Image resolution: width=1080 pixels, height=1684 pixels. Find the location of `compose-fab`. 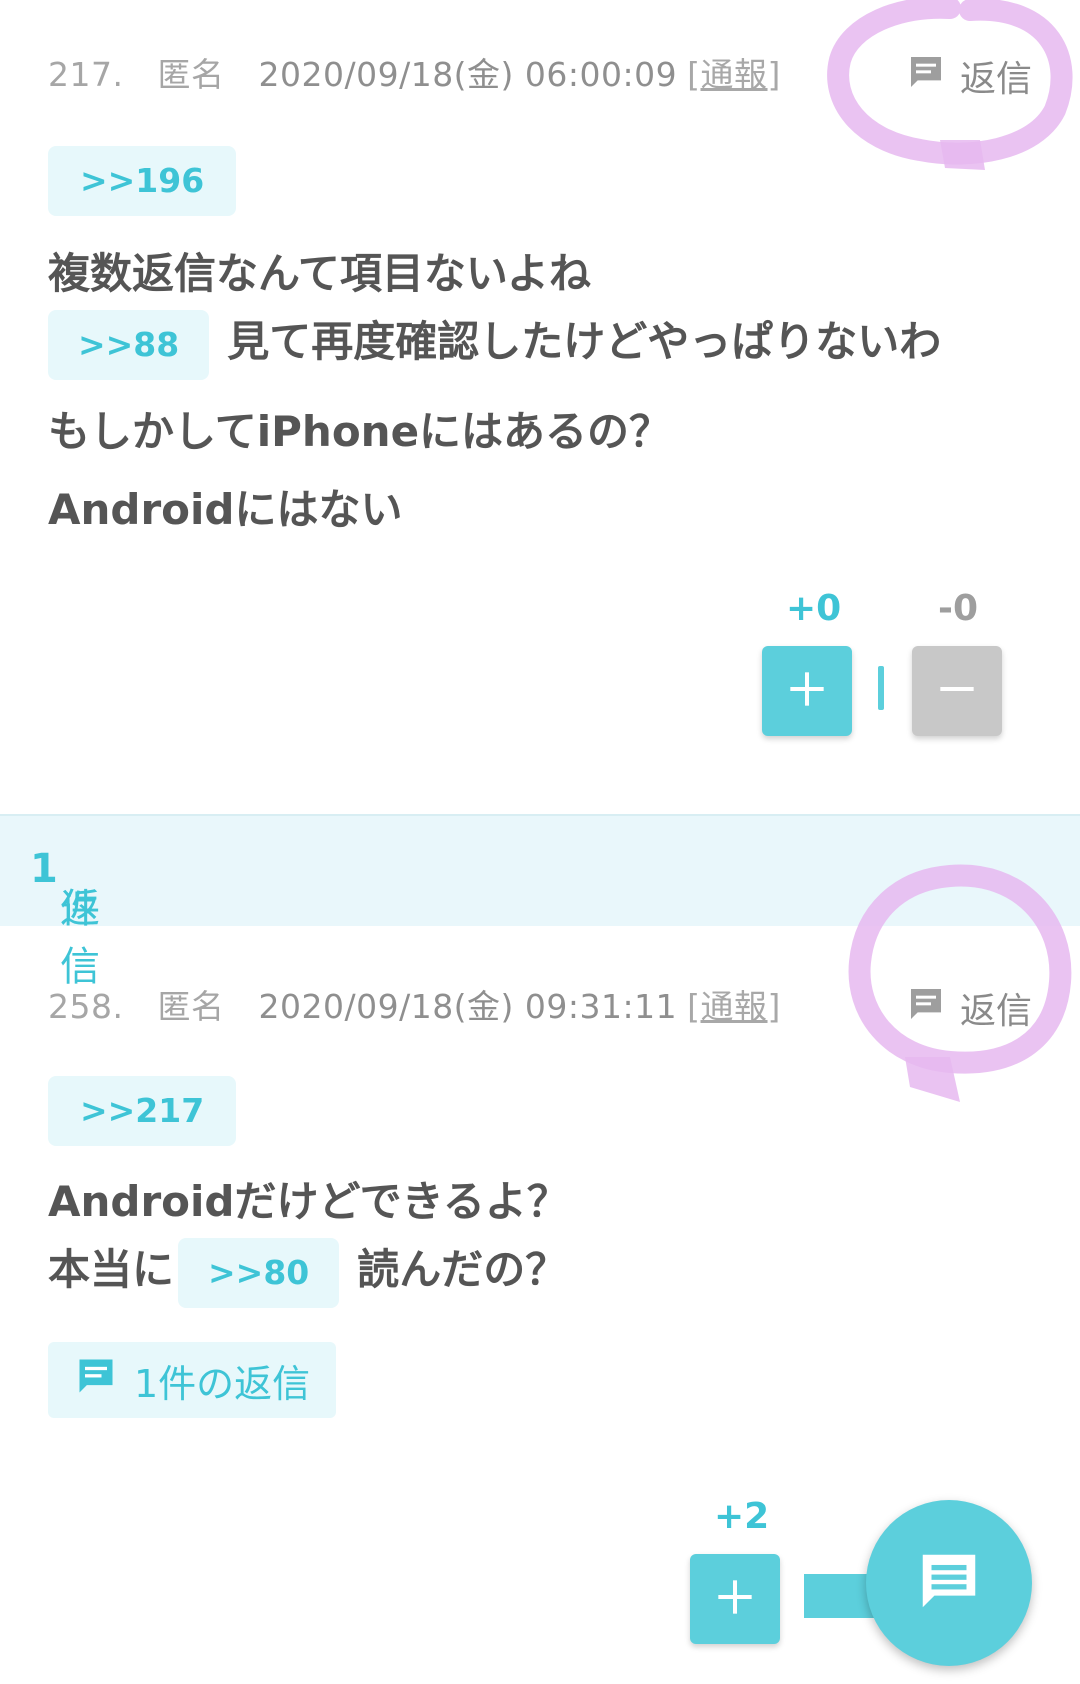

compose-fab is located at coordinates (949, 1583).